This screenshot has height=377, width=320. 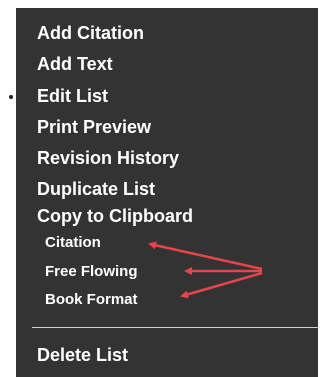 I want to click on menu-item-add-text: Add Text, so click(x=75, y=64).